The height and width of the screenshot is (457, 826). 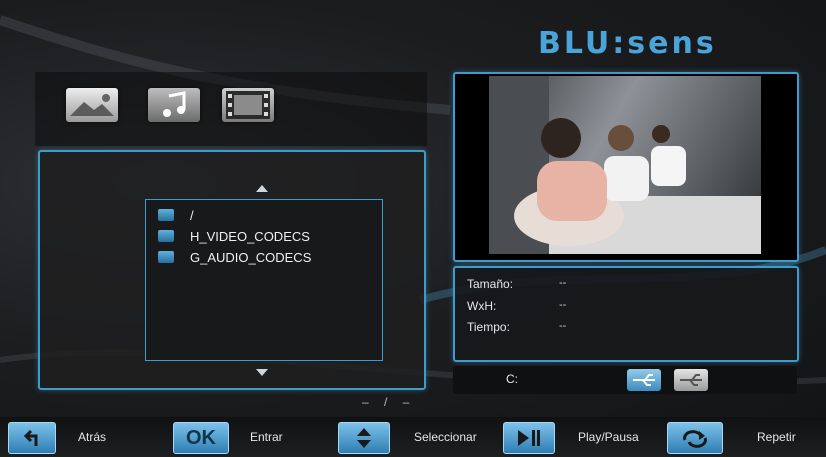 What do you see at coordinates (201, 438) in the screenshot?
I see `ok-button-icon: OK` at bounding box center [201, 438].